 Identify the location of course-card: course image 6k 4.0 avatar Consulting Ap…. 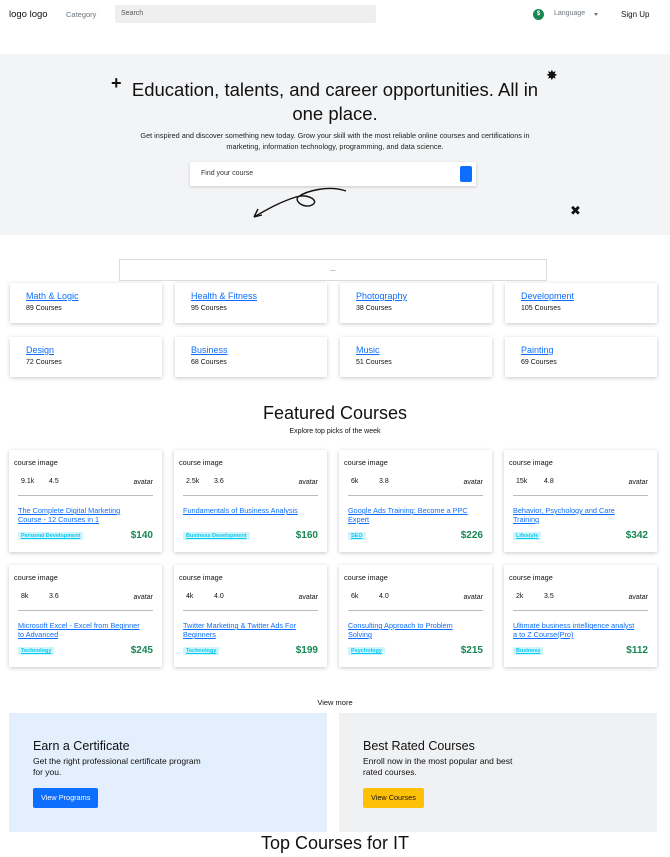
(415, 616).